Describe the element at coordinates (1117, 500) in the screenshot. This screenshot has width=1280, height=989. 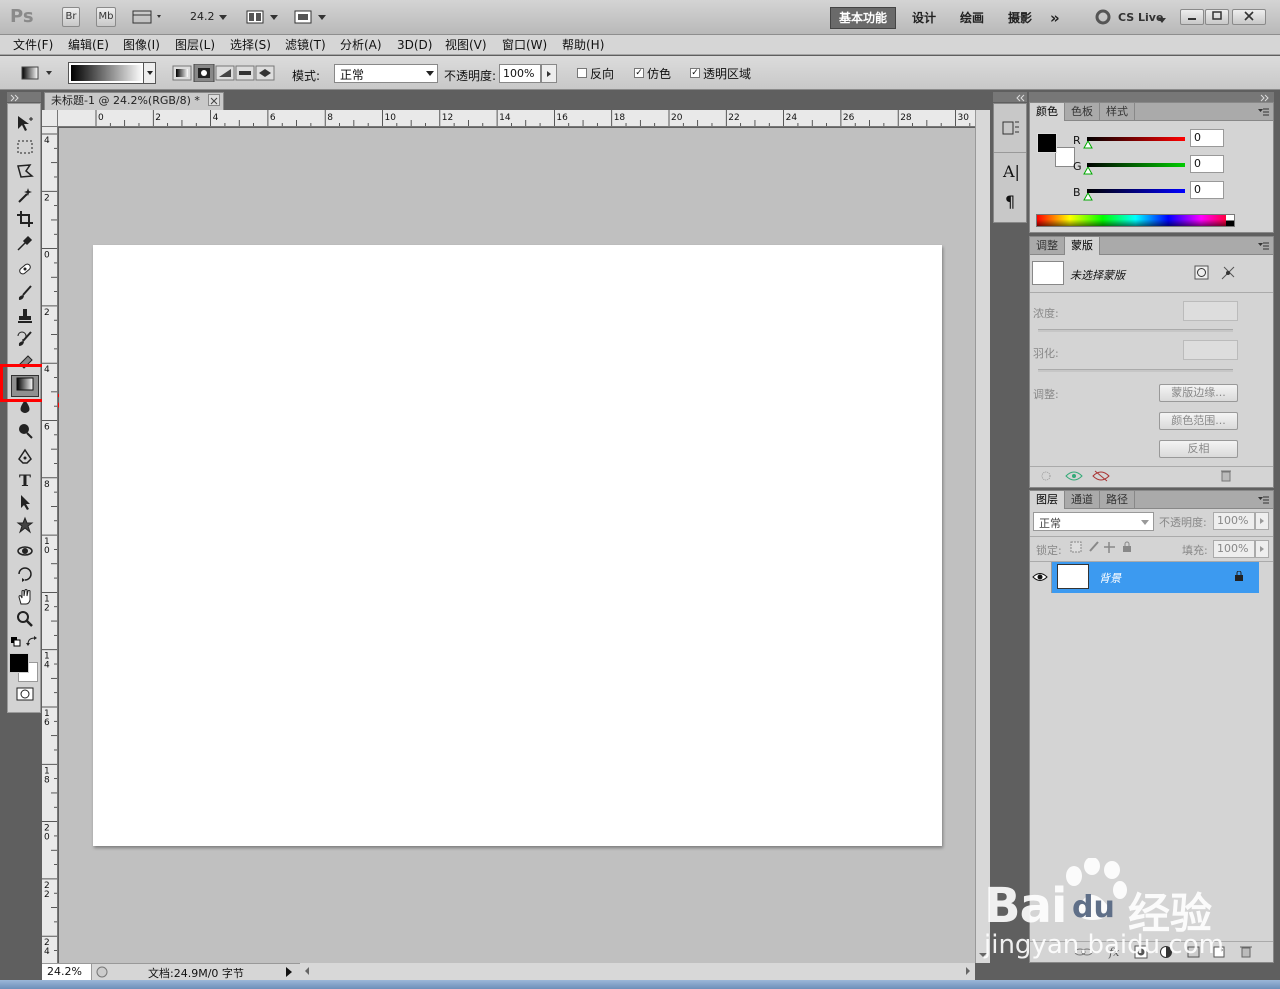
I see `tab-paths: 路径` at that location.